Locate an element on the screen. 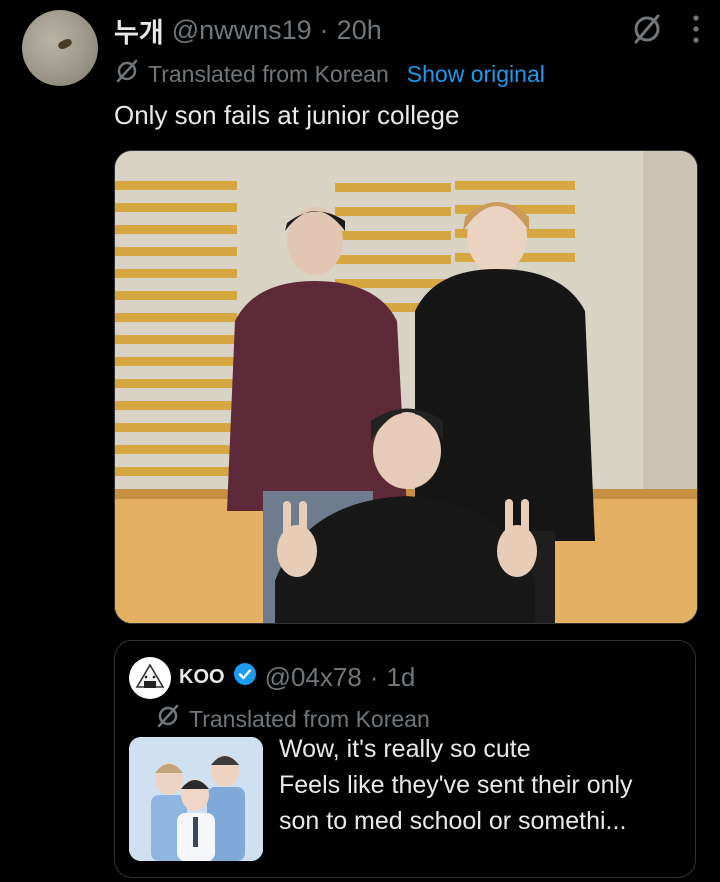 The image size is (720, 882). quoted-text-line: Feels like they've sent their only is located at coordinates (456, 785).